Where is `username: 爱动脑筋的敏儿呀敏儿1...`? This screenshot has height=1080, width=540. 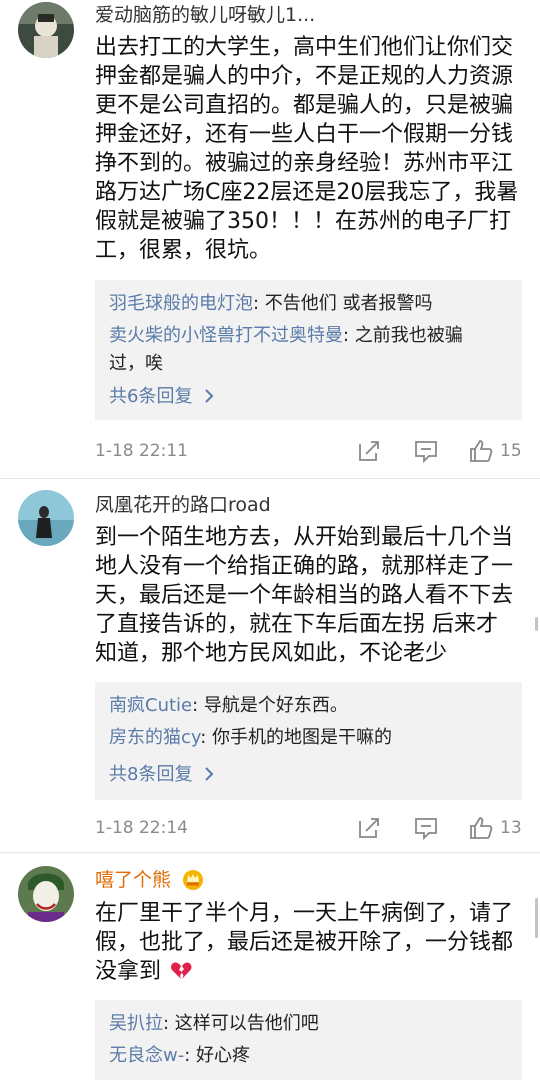
username: 爱动脑筋的敏儿呀敏儿1... is located at coordinates (205, 15).